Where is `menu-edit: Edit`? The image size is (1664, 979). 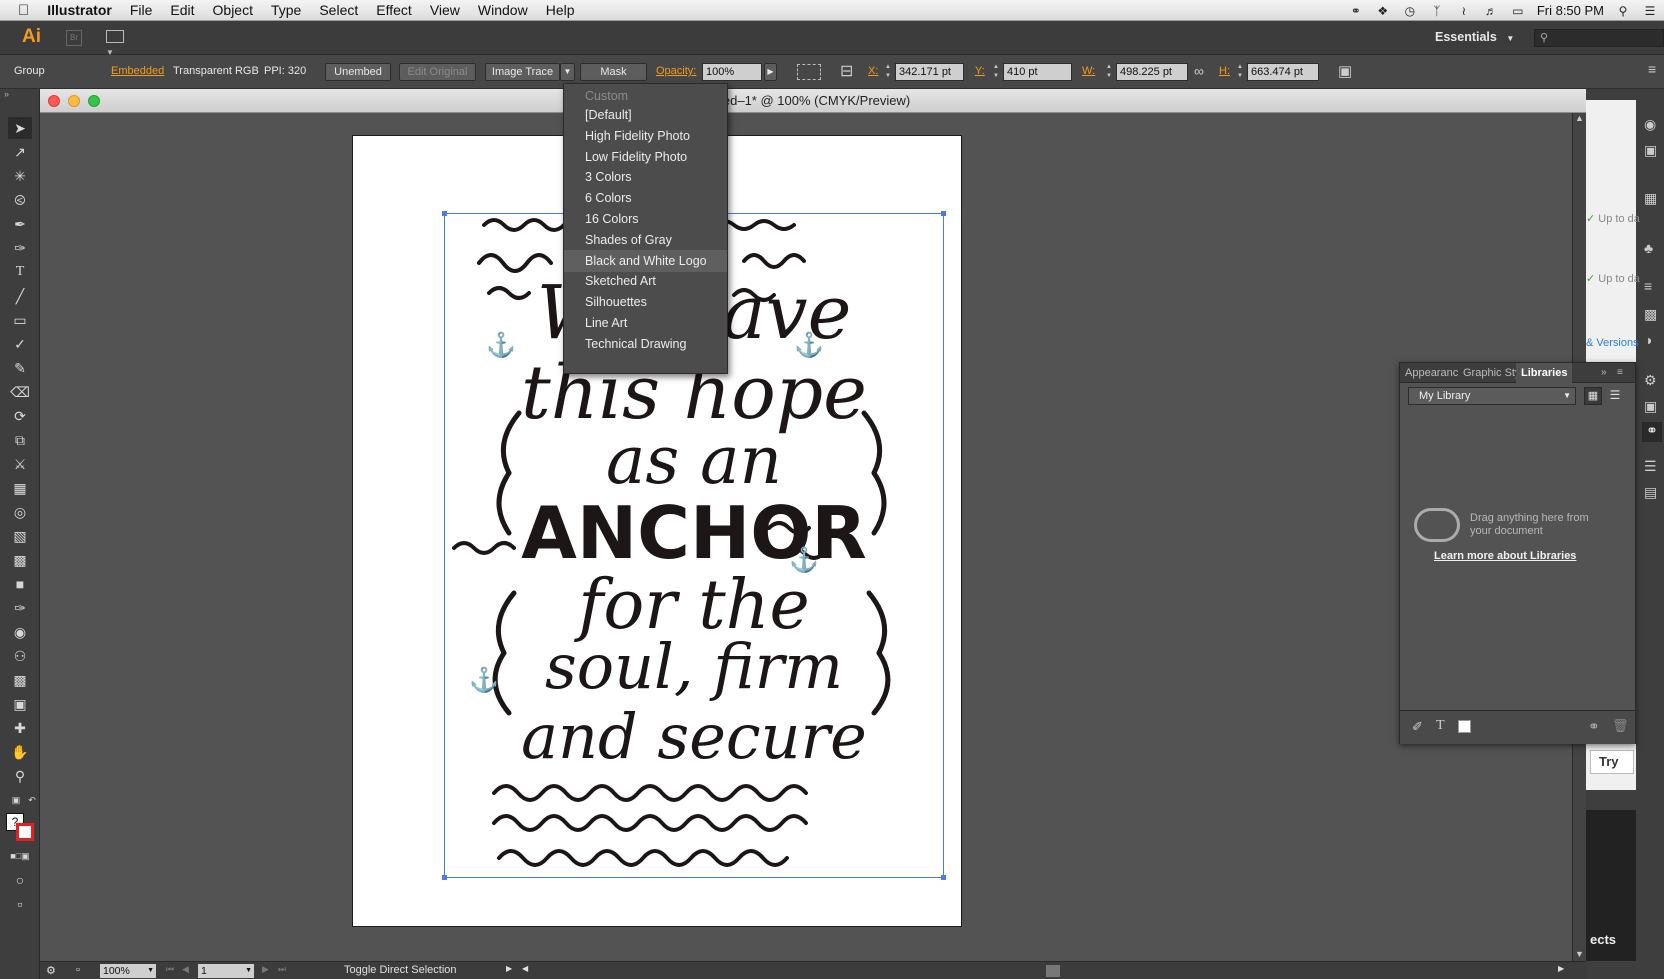
menu-edit: Edit is located at coordinates (182, 10).